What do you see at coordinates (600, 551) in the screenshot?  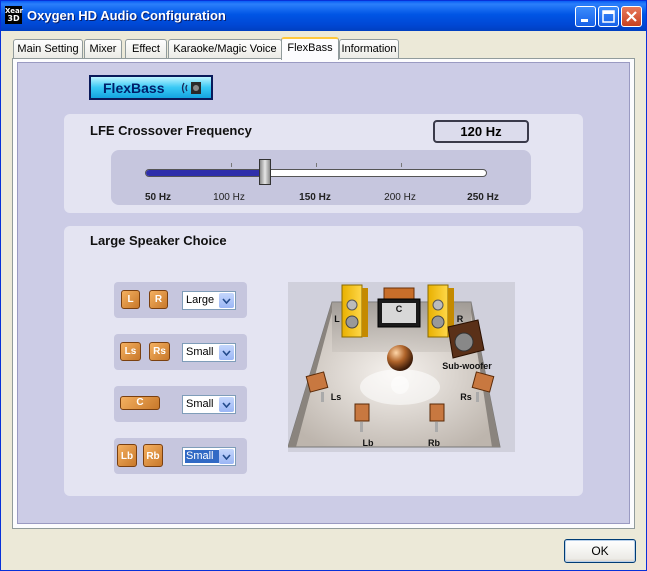 I see `ok-button: OK` at bounding box center [600, 551].